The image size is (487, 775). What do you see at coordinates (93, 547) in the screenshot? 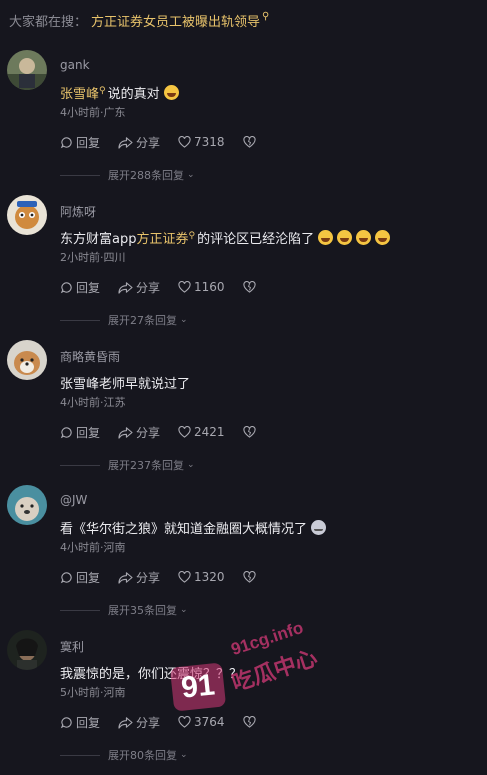
I see `comment-meta: 4小时前·河南` at bounding box center [93, 547].